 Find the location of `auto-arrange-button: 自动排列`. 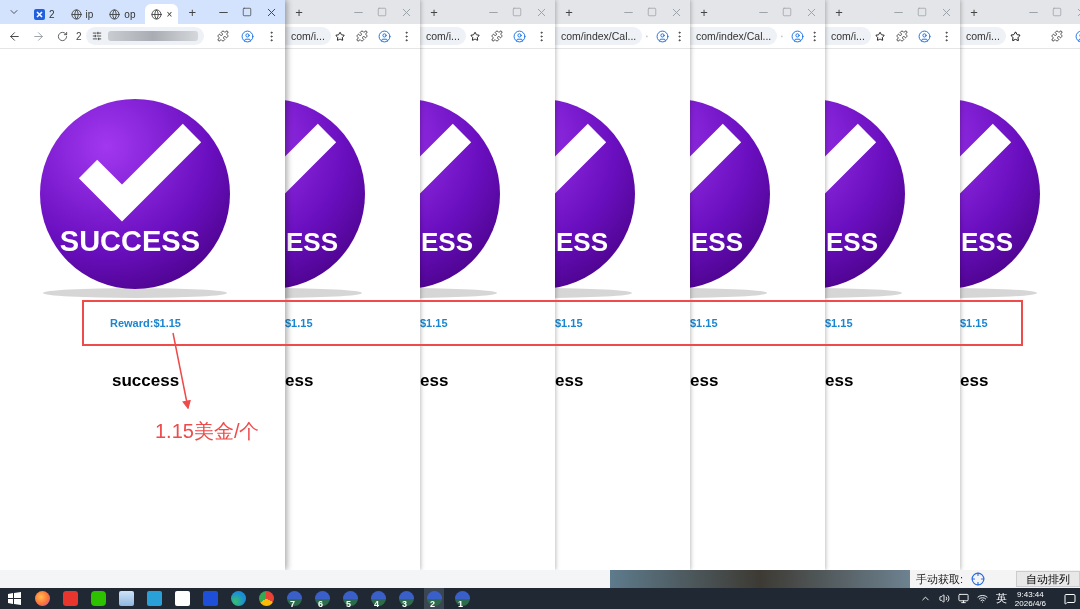

auto-arrange-button: 自动排列 is located at coordinates (1048, 579).